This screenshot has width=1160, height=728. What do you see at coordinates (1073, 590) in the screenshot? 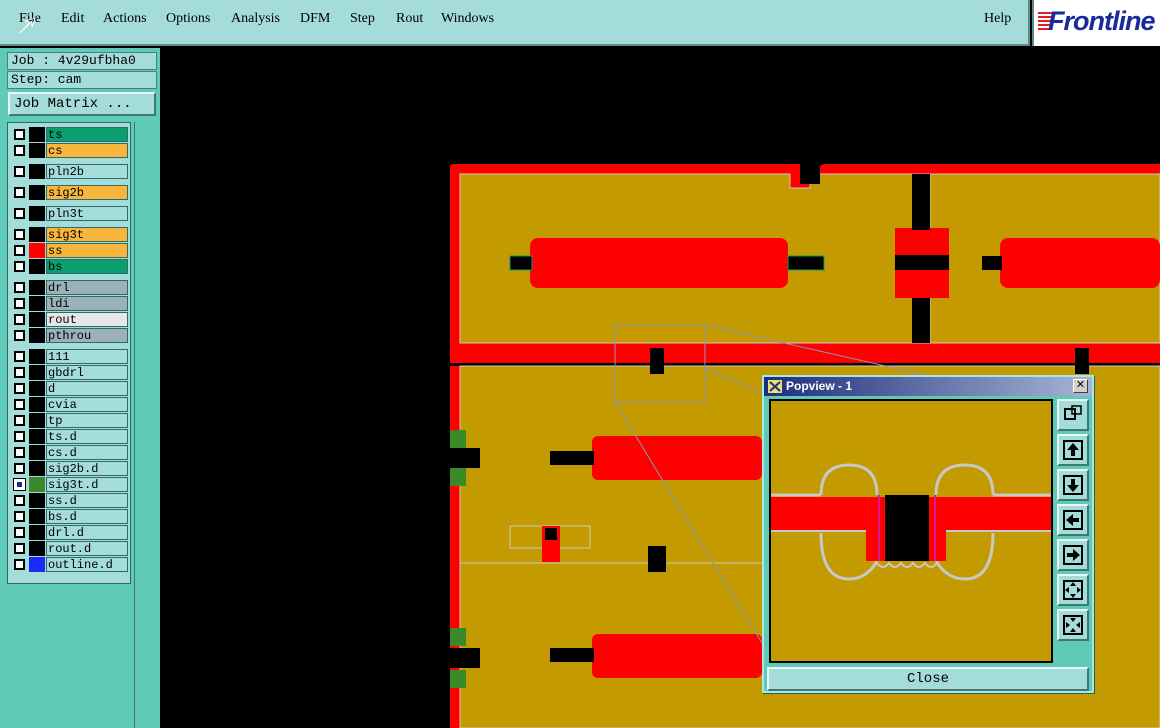
I see `zoom-in-icon` at bounding box center [1073, 590].